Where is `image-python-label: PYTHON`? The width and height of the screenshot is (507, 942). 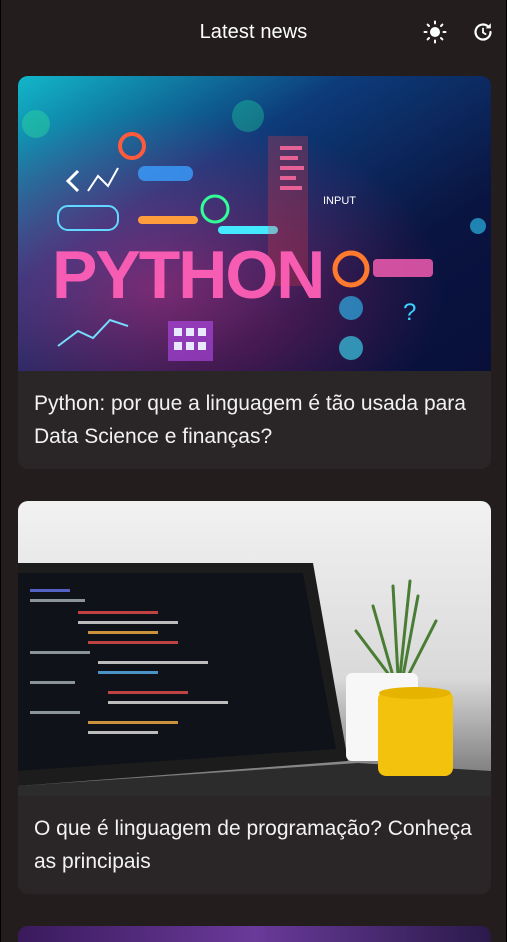 image-python-label: PYTHON is located at coordinates (187, 275).